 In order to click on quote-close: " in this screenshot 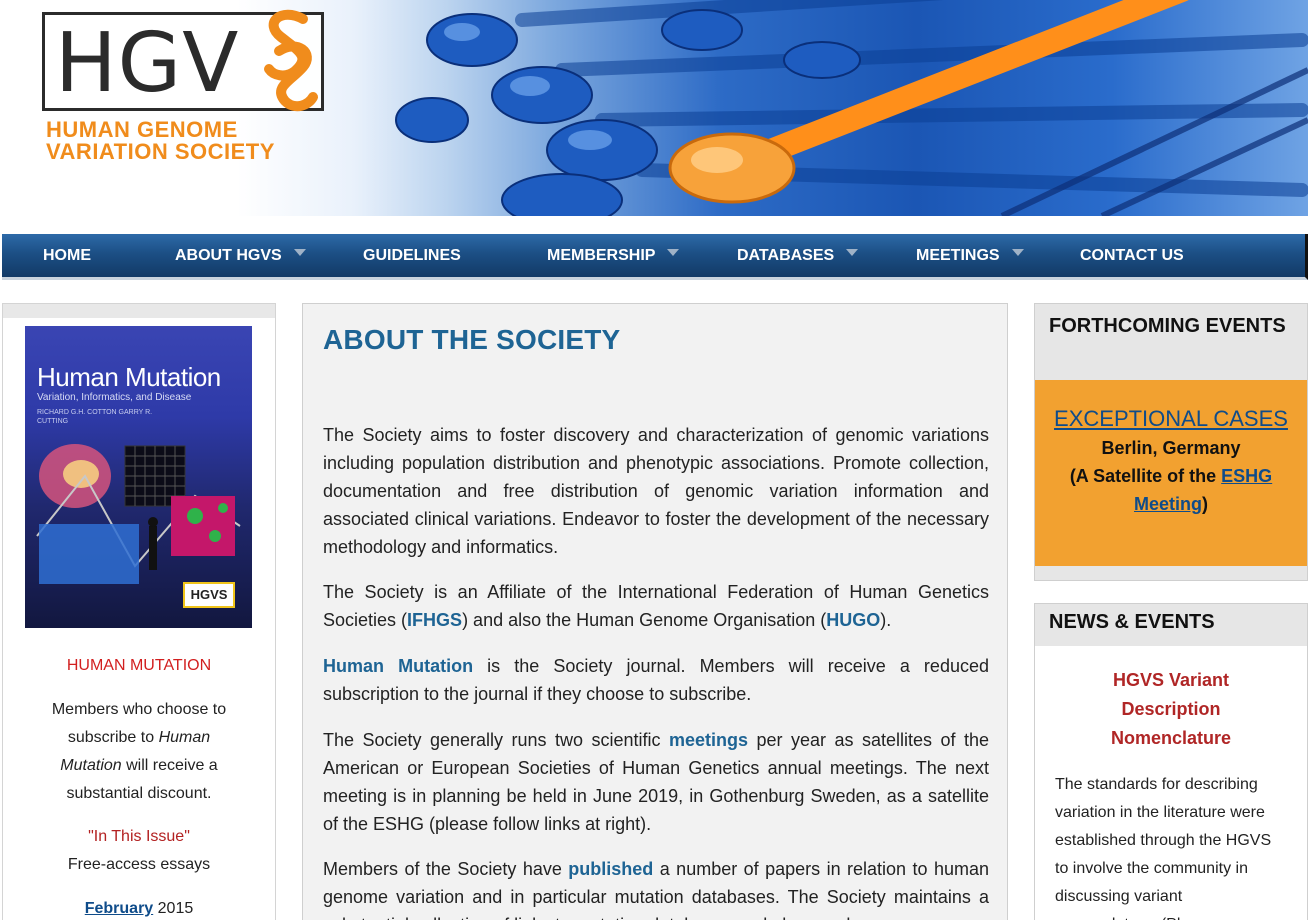, I will do `click(187, 836)`.